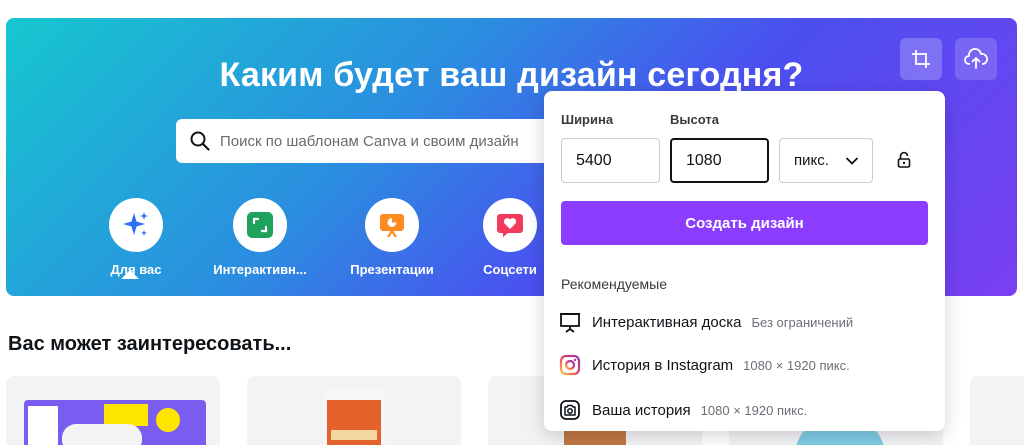 The height and width of the screenshot is (445, 1024). What do you see at coordinates (667, 322) in the screenshot?
I see `recommended-item-name: Интерактивная доска` at bounding box center [667, 322].